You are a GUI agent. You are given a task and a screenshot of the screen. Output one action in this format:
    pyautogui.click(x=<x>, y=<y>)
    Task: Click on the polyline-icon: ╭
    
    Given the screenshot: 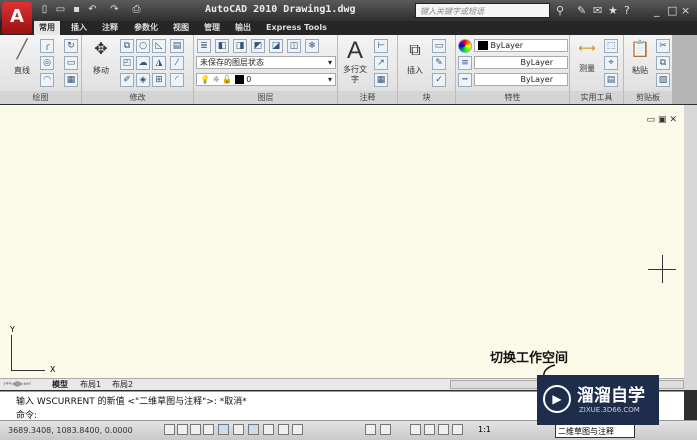 What is the action you would take?
    pyautogui.click(x=47, y=46)
    